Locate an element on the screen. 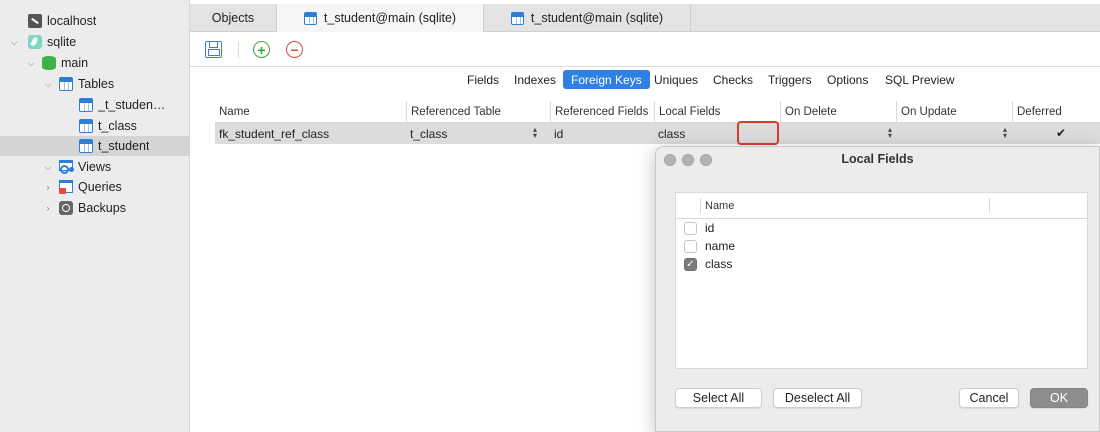  deselect-all-button: Deselect All is located at coordinates (817, 398).